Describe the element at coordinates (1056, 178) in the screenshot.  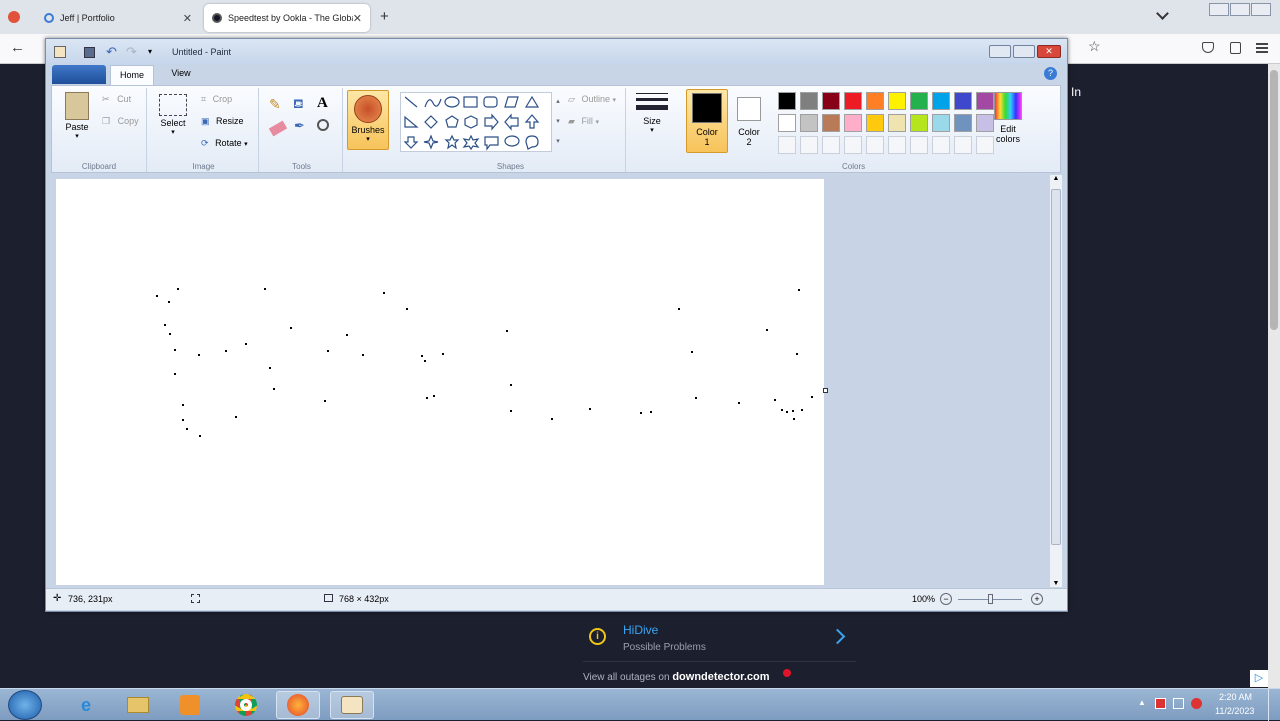
I see `scroll-up-arrow-icon: ▲` at that location.